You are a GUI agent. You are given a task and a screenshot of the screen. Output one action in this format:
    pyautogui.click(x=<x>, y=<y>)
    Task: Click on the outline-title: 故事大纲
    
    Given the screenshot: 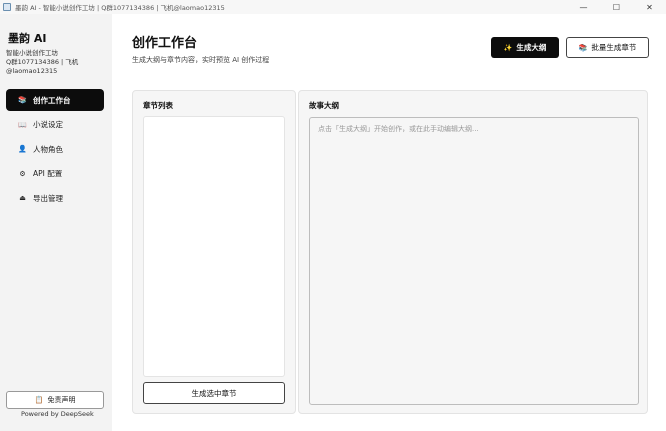 What is the action you would take?
    pyautogui.click(x=324, y=105)
    